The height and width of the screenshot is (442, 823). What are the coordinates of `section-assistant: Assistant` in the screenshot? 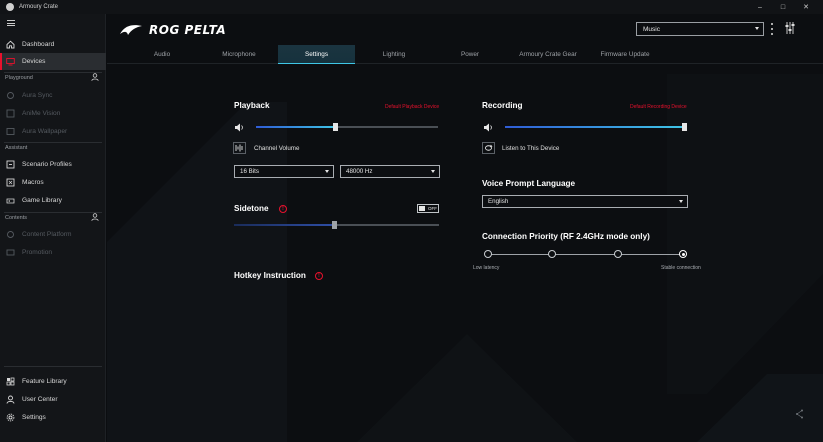 It's located at (16, 148).